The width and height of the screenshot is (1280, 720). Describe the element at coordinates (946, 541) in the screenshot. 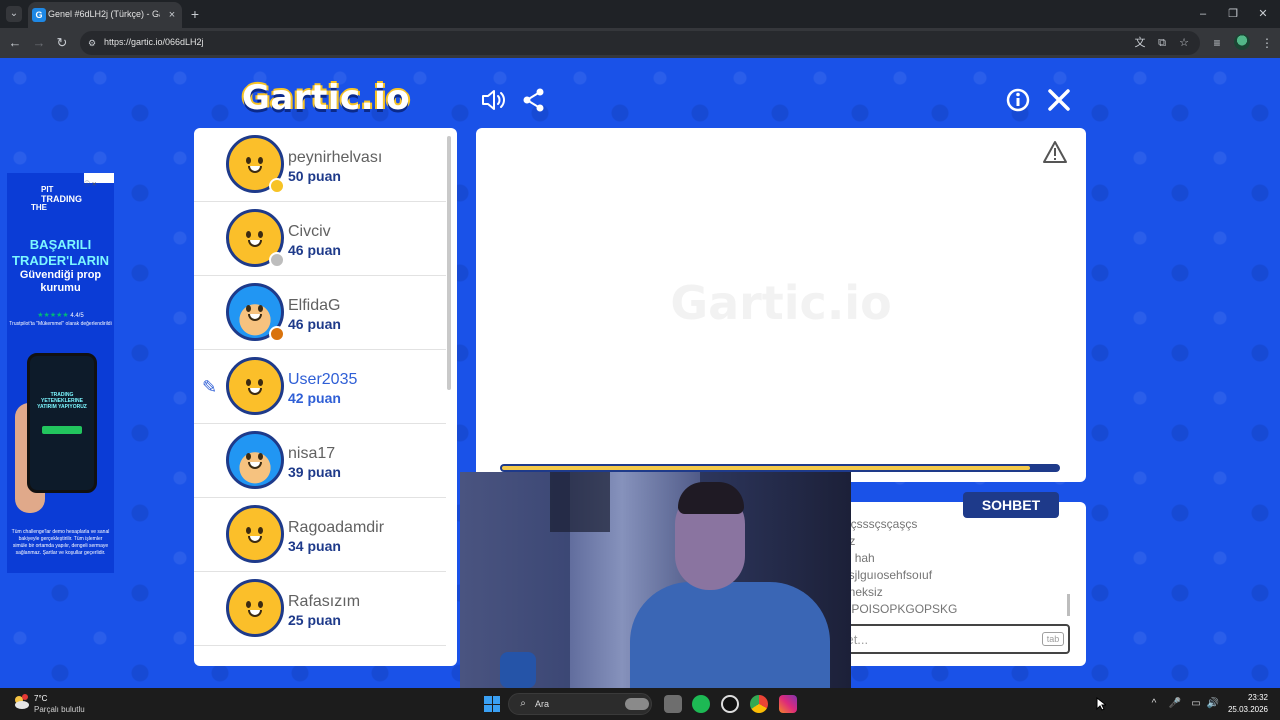

I see `chat-message: çerez` at that location.